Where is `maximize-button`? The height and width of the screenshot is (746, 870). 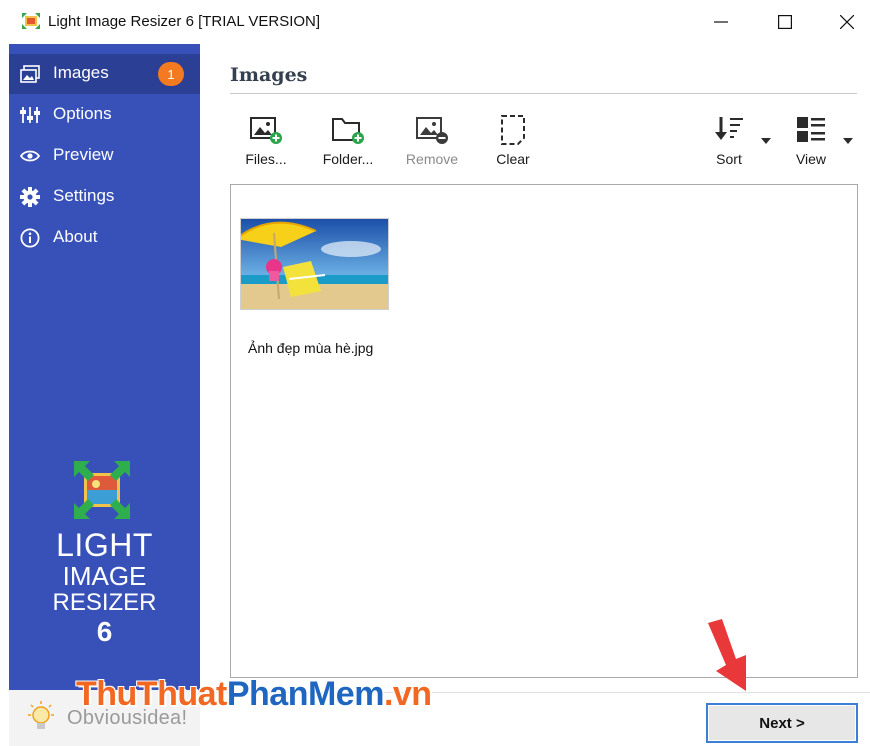 maximize-button is located at coordinates (785, 22).